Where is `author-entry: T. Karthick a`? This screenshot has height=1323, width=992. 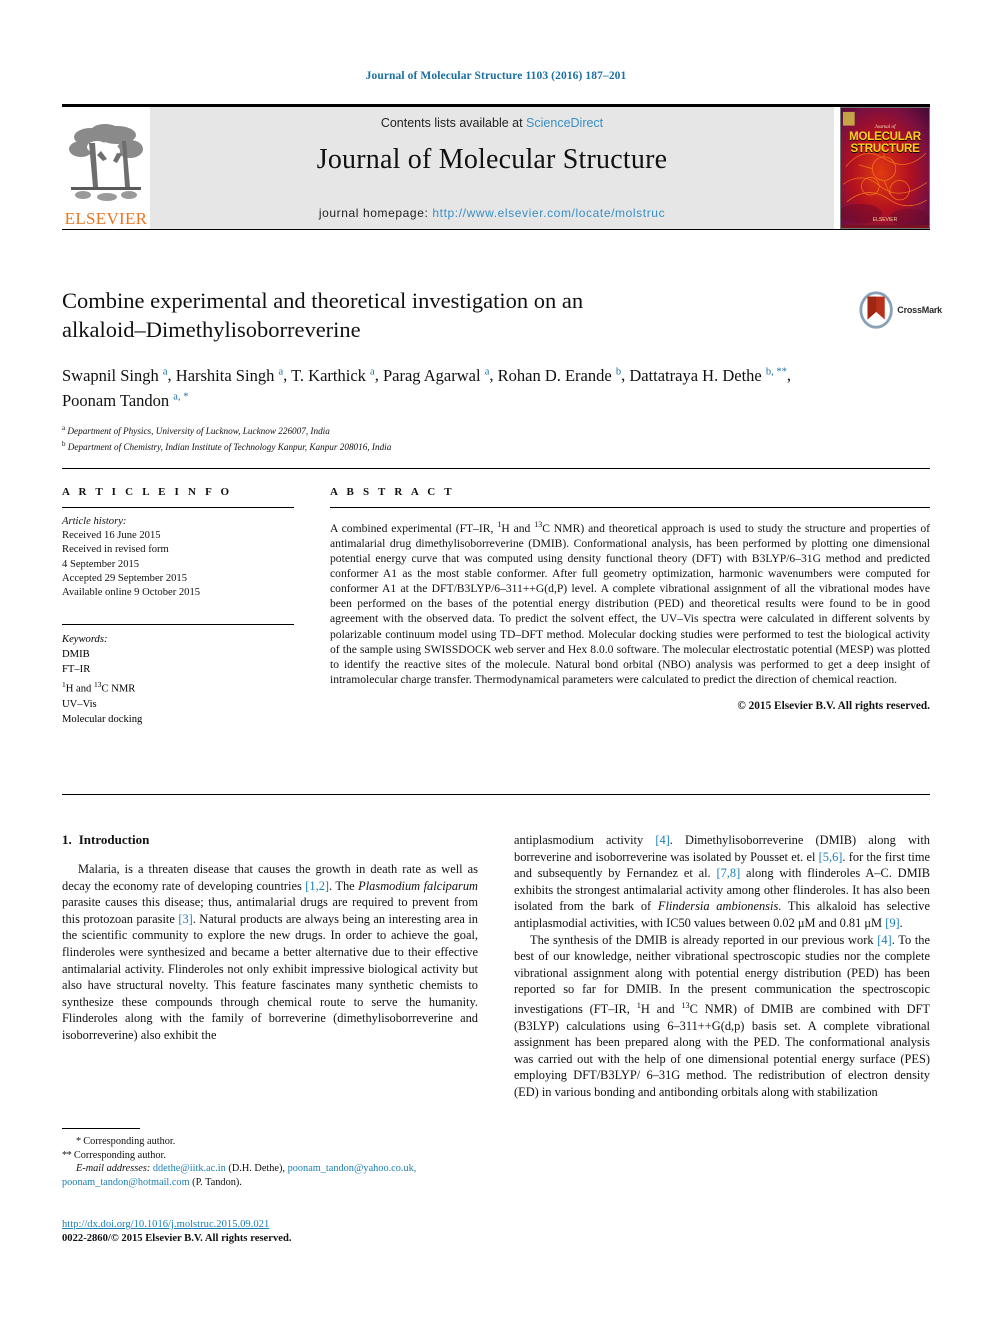 author-entry: T. Karthick a is located at coordinates (333, 375).